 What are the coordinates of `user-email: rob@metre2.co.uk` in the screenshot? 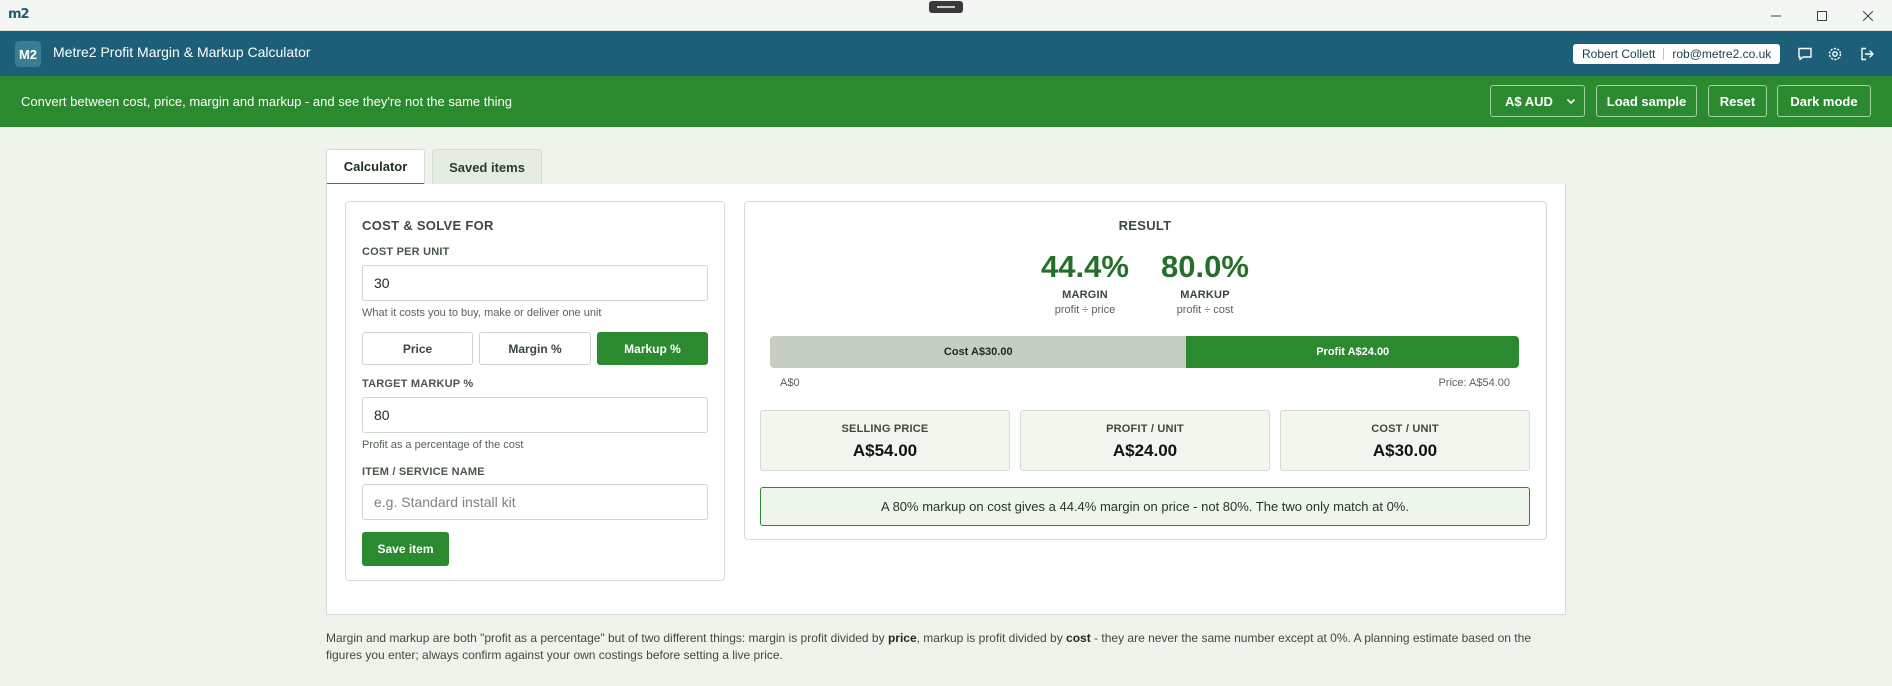 It's located at (1722, 54).